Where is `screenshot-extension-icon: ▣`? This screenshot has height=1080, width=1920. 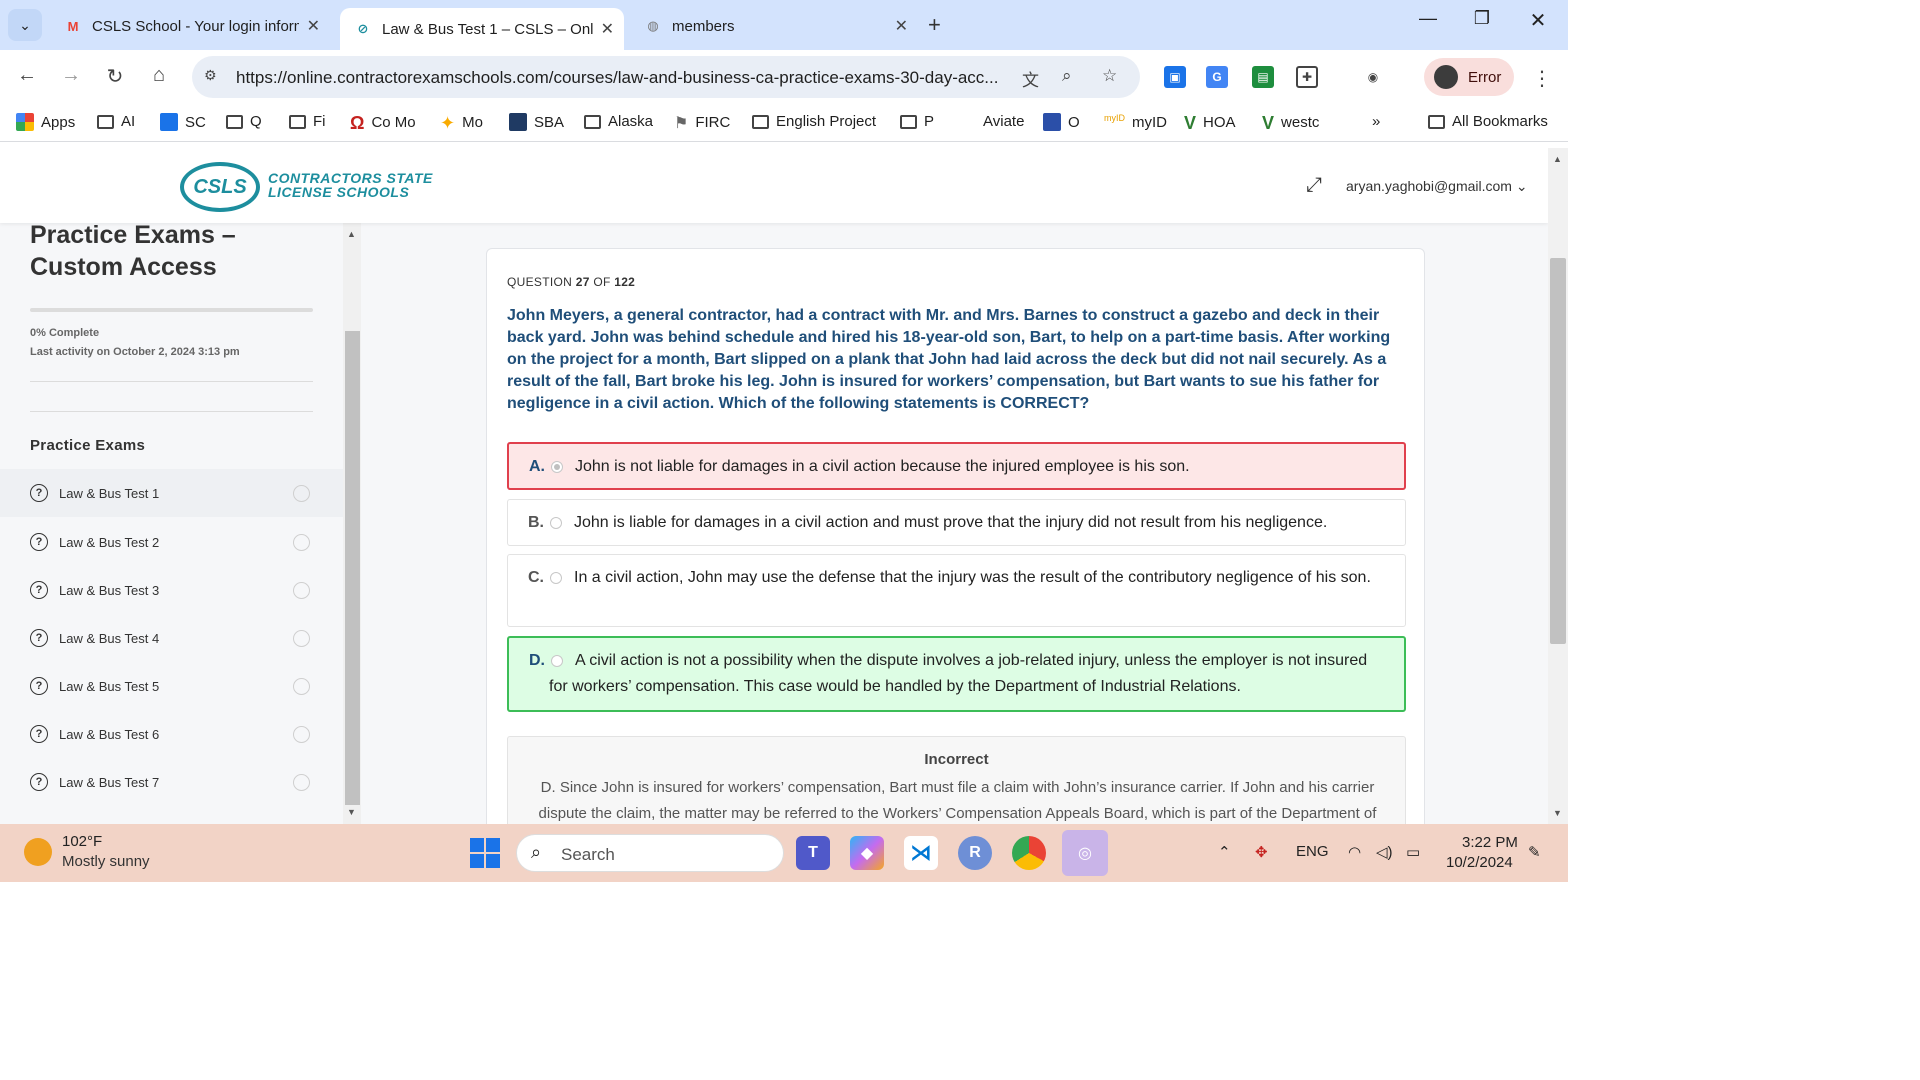 screenshot-extension-icon: ▣ is located at coordinates (1175, 77).